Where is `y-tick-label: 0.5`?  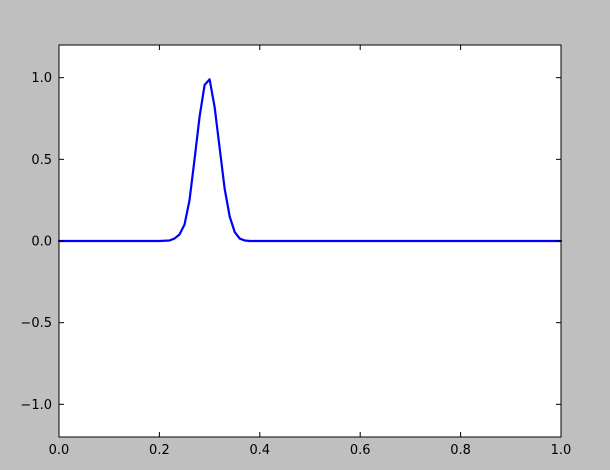
y-tick-label: 0.5 is located at coordinates (41, 160).